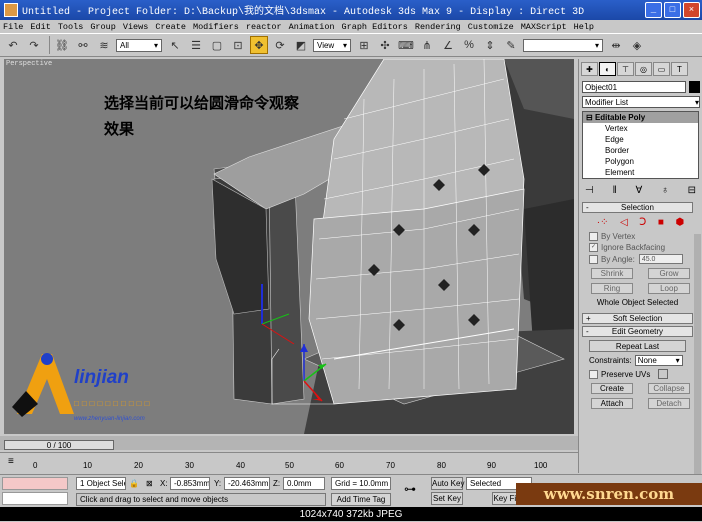  Describe the element at coordinates (247, 483) in the screenshot. I see `y-coordinate-field: -20.463mm` at that location.